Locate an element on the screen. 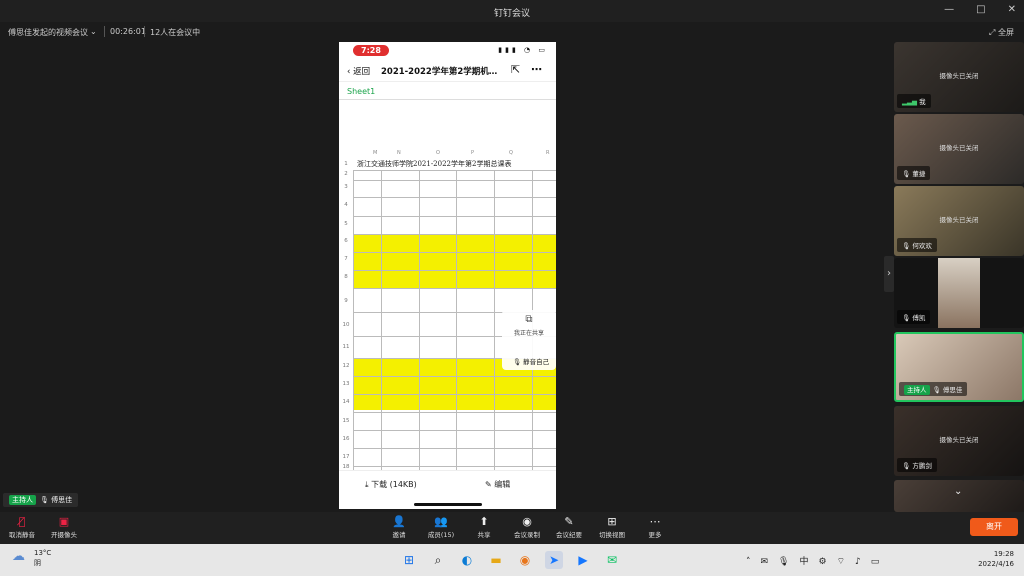 The image size is (1024, 576). minimize-icon: — is located at coordinates (949, 9).